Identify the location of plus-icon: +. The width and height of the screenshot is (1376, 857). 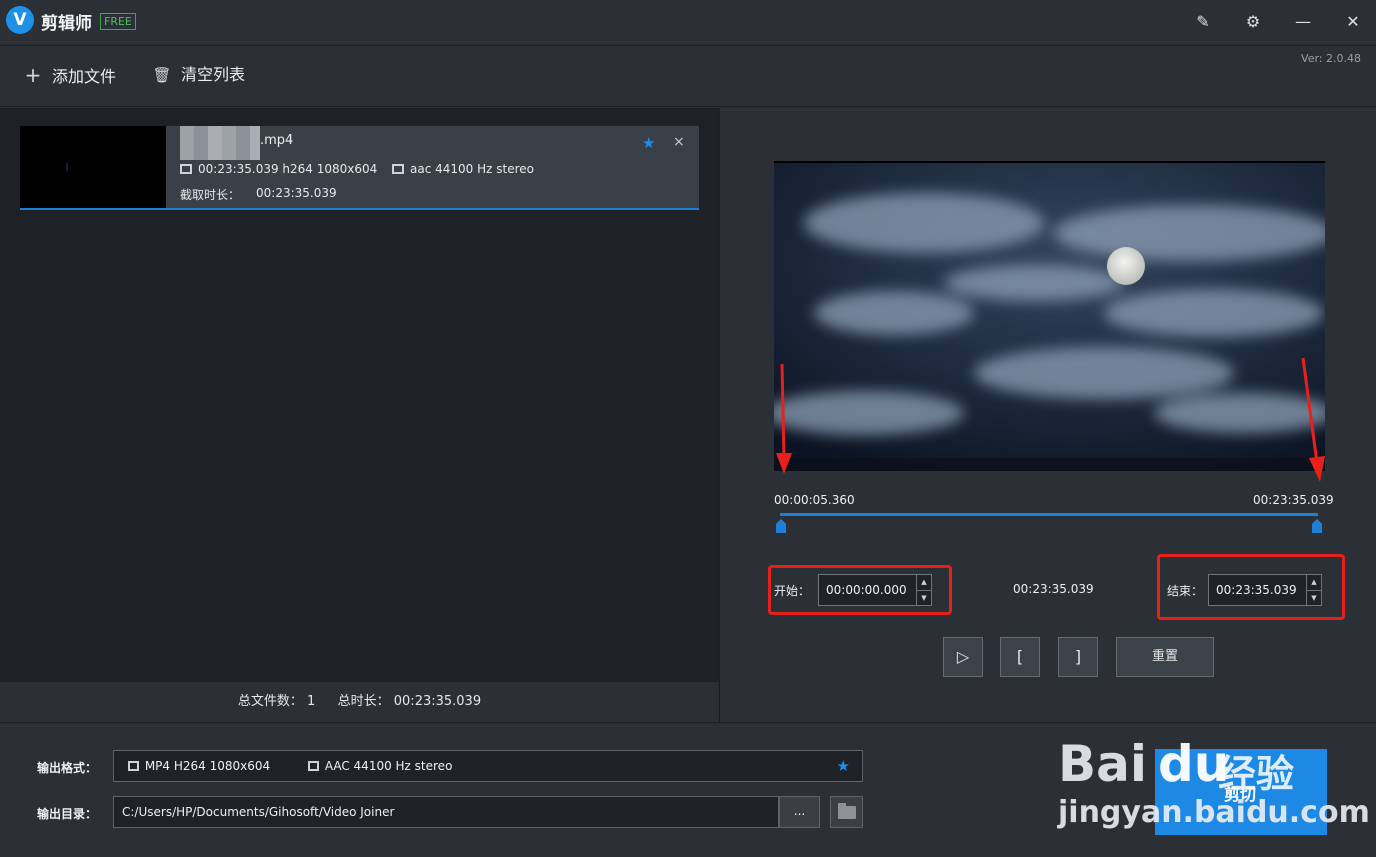
(33, 75).